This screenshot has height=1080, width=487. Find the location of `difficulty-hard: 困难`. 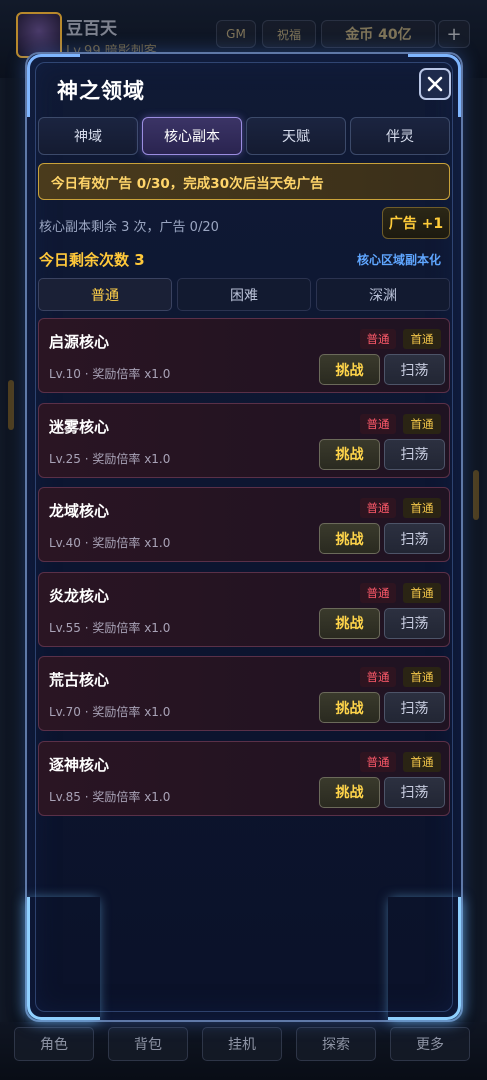

difficulty-hard: 困难 is located at coordinates (244, 294).